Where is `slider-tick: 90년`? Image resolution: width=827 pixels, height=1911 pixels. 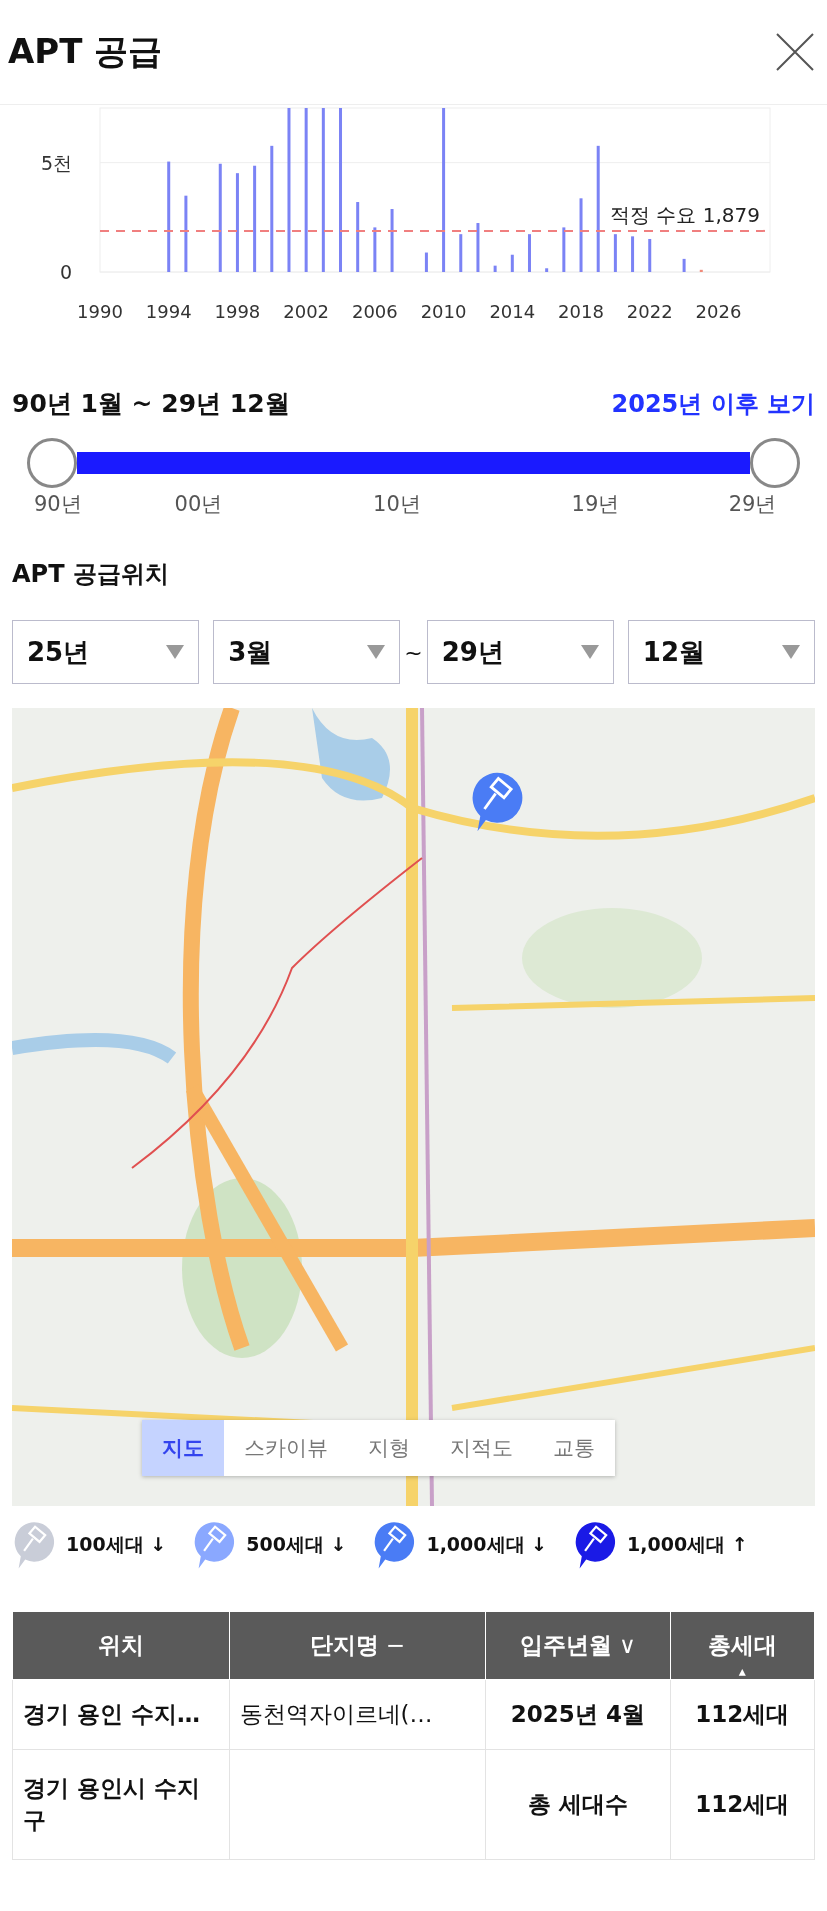 slider-tick: 90년 is located at coordinates (58, 504).